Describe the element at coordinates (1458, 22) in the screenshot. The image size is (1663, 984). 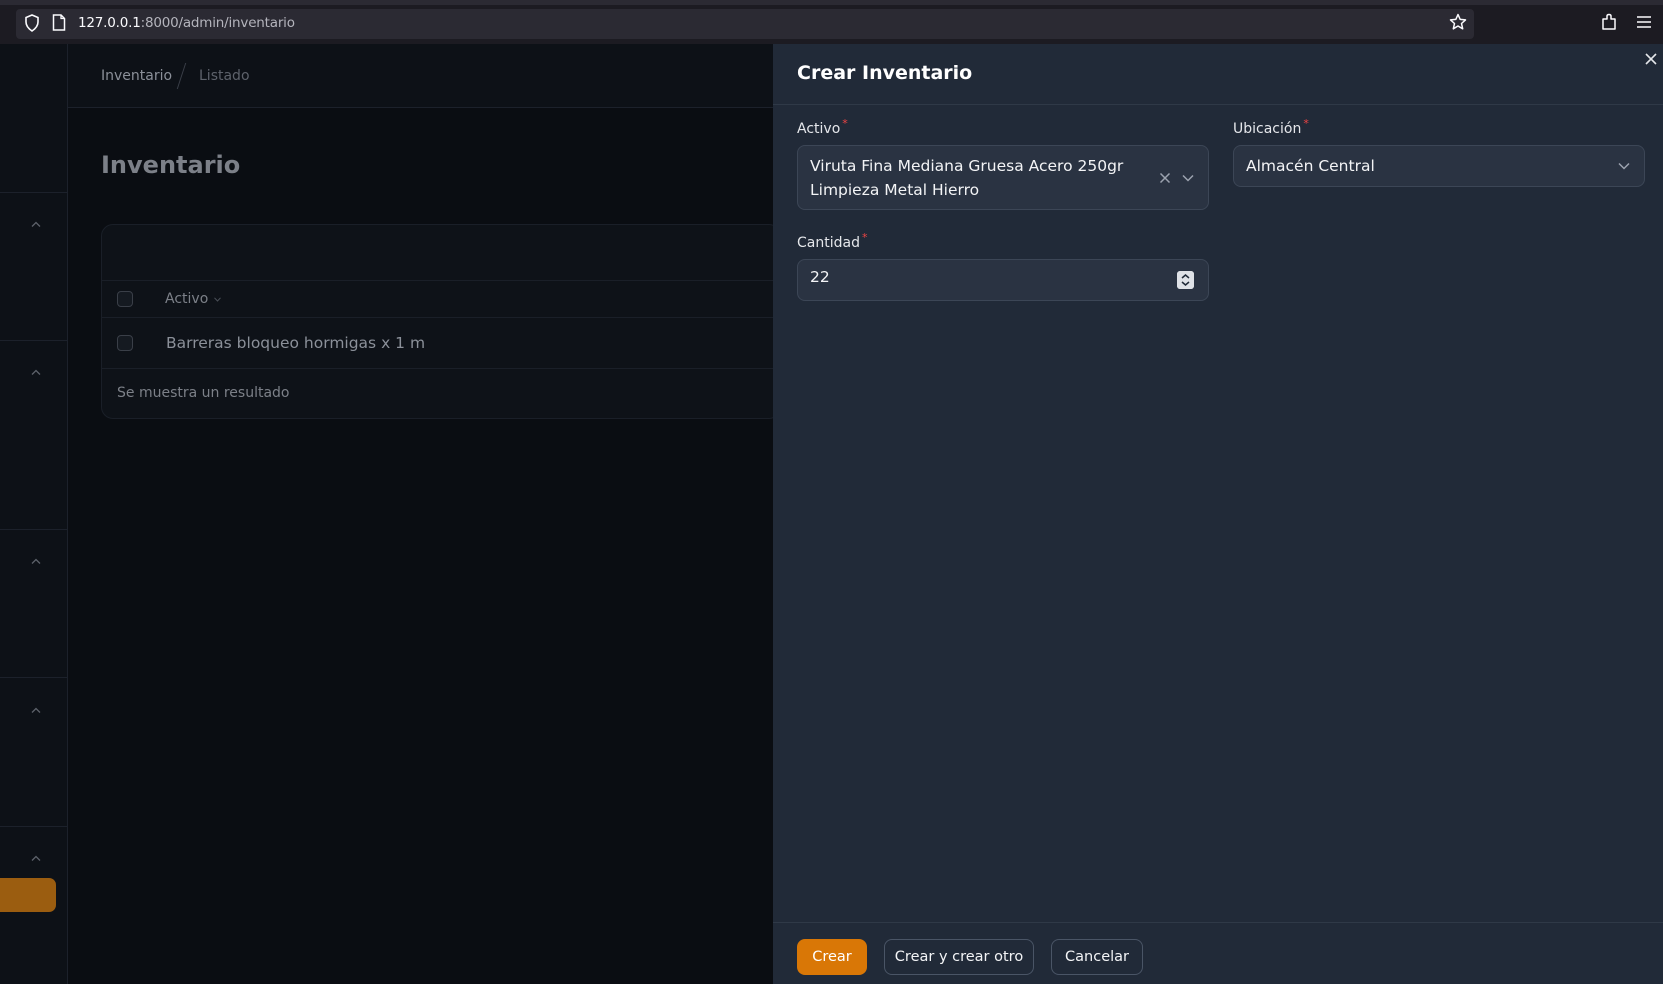
I see `star-icon` at that location.